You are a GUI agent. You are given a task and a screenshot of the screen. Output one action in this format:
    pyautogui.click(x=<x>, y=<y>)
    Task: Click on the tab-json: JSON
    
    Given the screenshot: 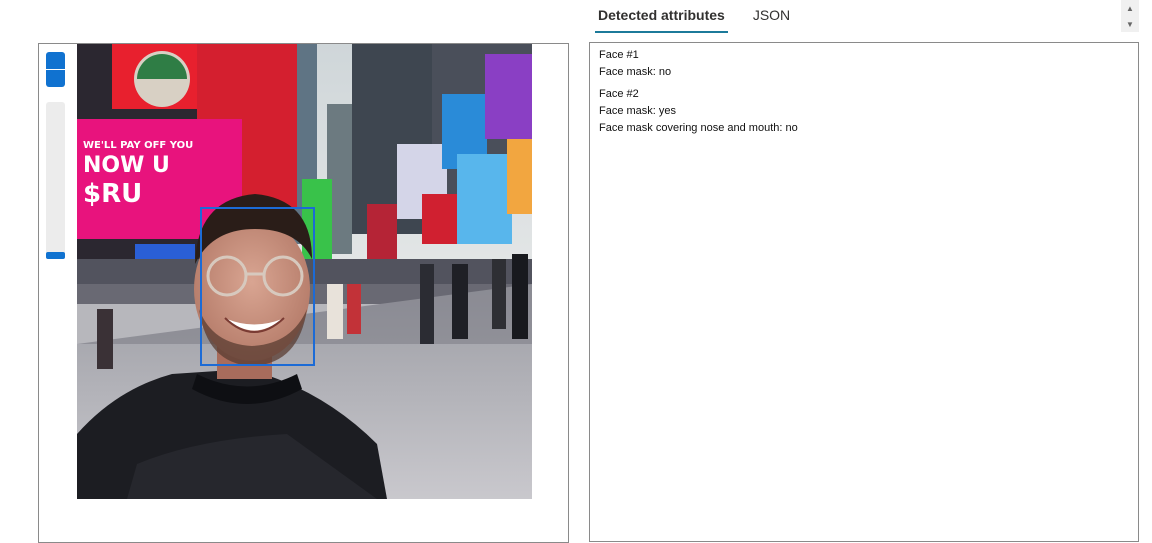 What is the action you would take?
    pyautogui.click(x=771, y=15)
    